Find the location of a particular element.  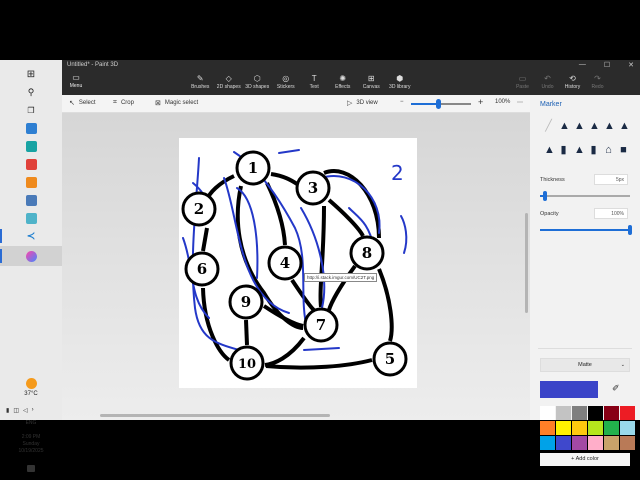

running-indicator is located at coordinates (1, 236).